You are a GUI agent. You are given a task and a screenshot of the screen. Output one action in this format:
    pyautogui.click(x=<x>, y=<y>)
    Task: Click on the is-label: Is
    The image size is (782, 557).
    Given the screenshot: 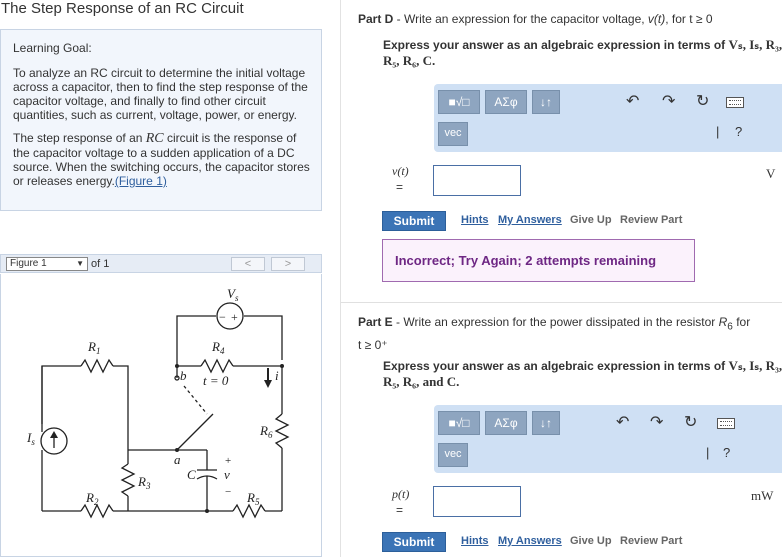 What is the action you would take?
    pyautogui.click(x=30, y=438)
    